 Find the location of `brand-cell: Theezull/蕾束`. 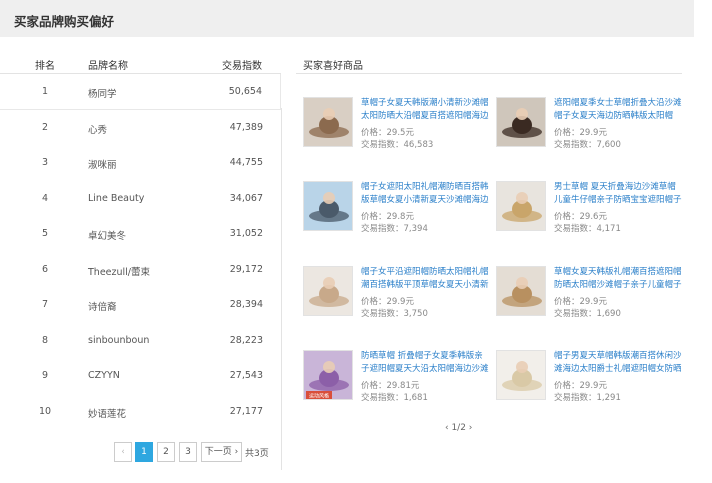

brand-cell: Theezull/蕾束 is located at coordinates (119, 272).